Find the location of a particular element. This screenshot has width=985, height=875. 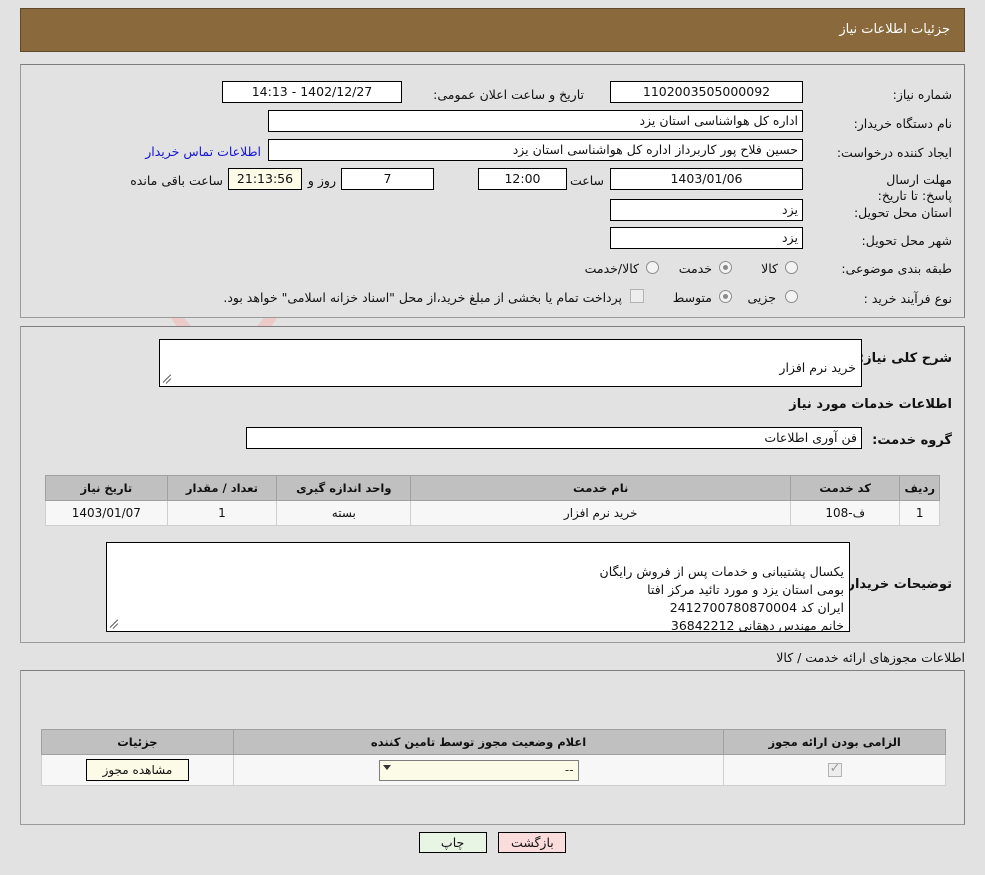

hour-label: ساعت is located at coordinates (586, 180).